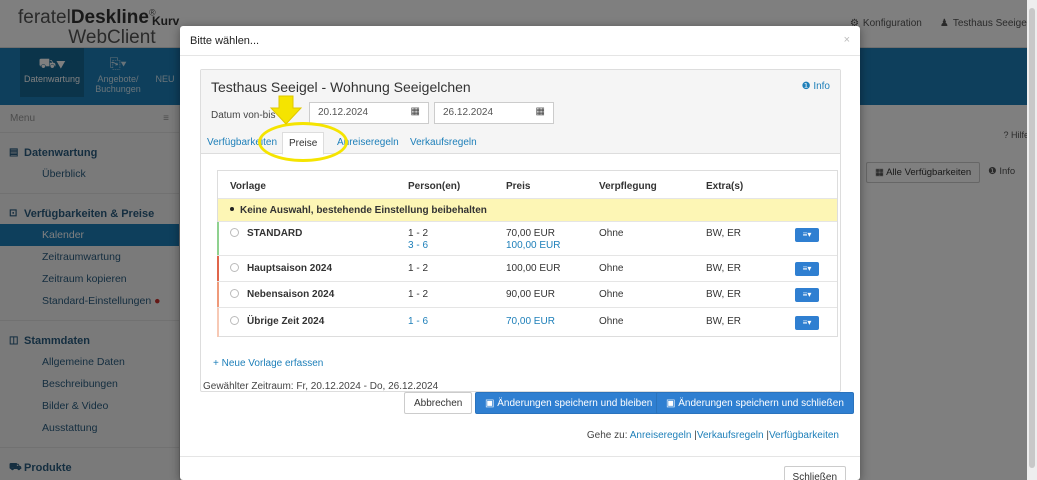 The width and height of the screenshot is (1037, 480). Describe the element at coordinates (248, 186) in the screenshot. I see `col-header-vorlage: Vorlage` at that location.